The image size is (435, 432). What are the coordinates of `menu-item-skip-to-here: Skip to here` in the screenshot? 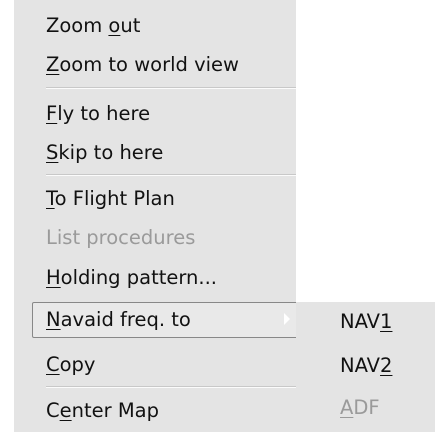 It's located at (104, 153).